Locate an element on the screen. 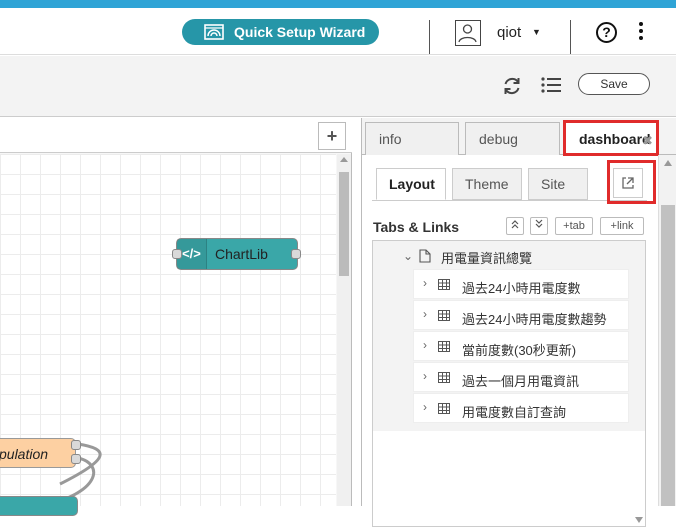  user-avatar-icon is located at coordinates (468, 33).